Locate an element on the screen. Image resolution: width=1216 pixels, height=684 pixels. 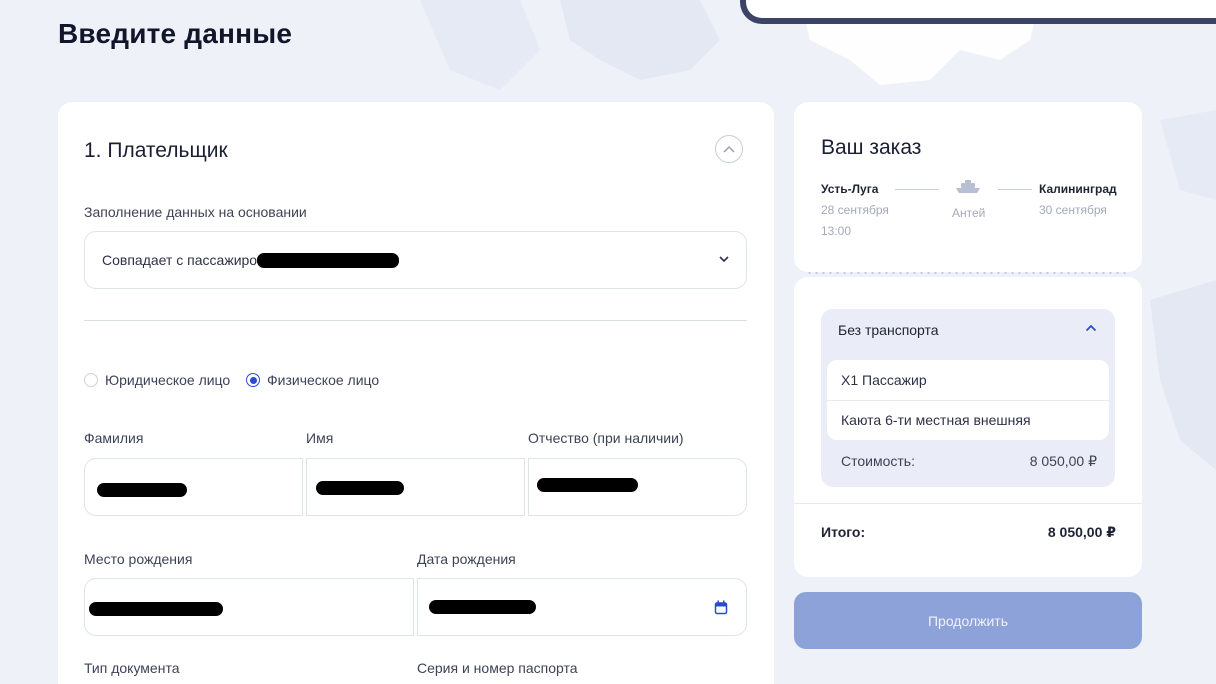
route-from-time: 13:00 is located at coordinates (836, 231).